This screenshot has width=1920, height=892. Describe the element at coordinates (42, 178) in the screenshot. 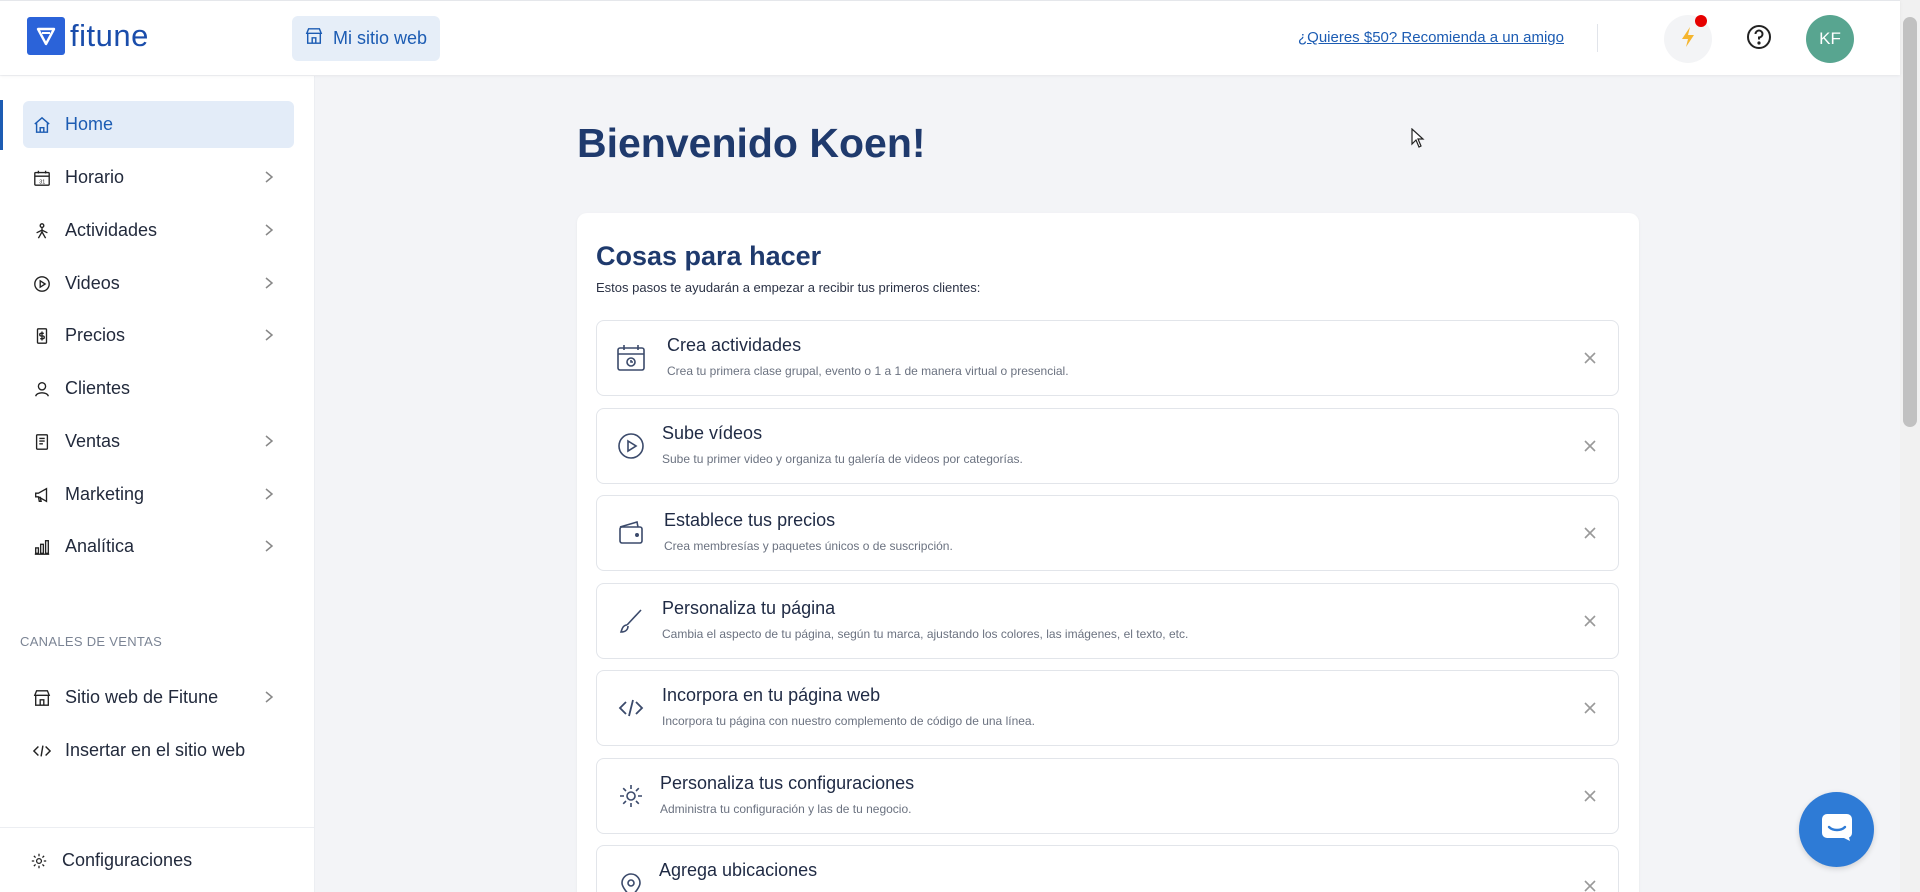

I see `calendar-icon: 31` at that location.